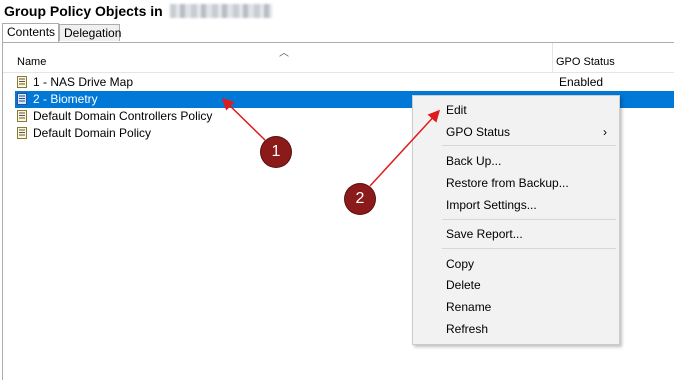 The image size is (674, 380). What do you see at coordinates (360, 199) in the screenshot?
I see `annotation-badge-2: 2` at bounding box center [360, 199].